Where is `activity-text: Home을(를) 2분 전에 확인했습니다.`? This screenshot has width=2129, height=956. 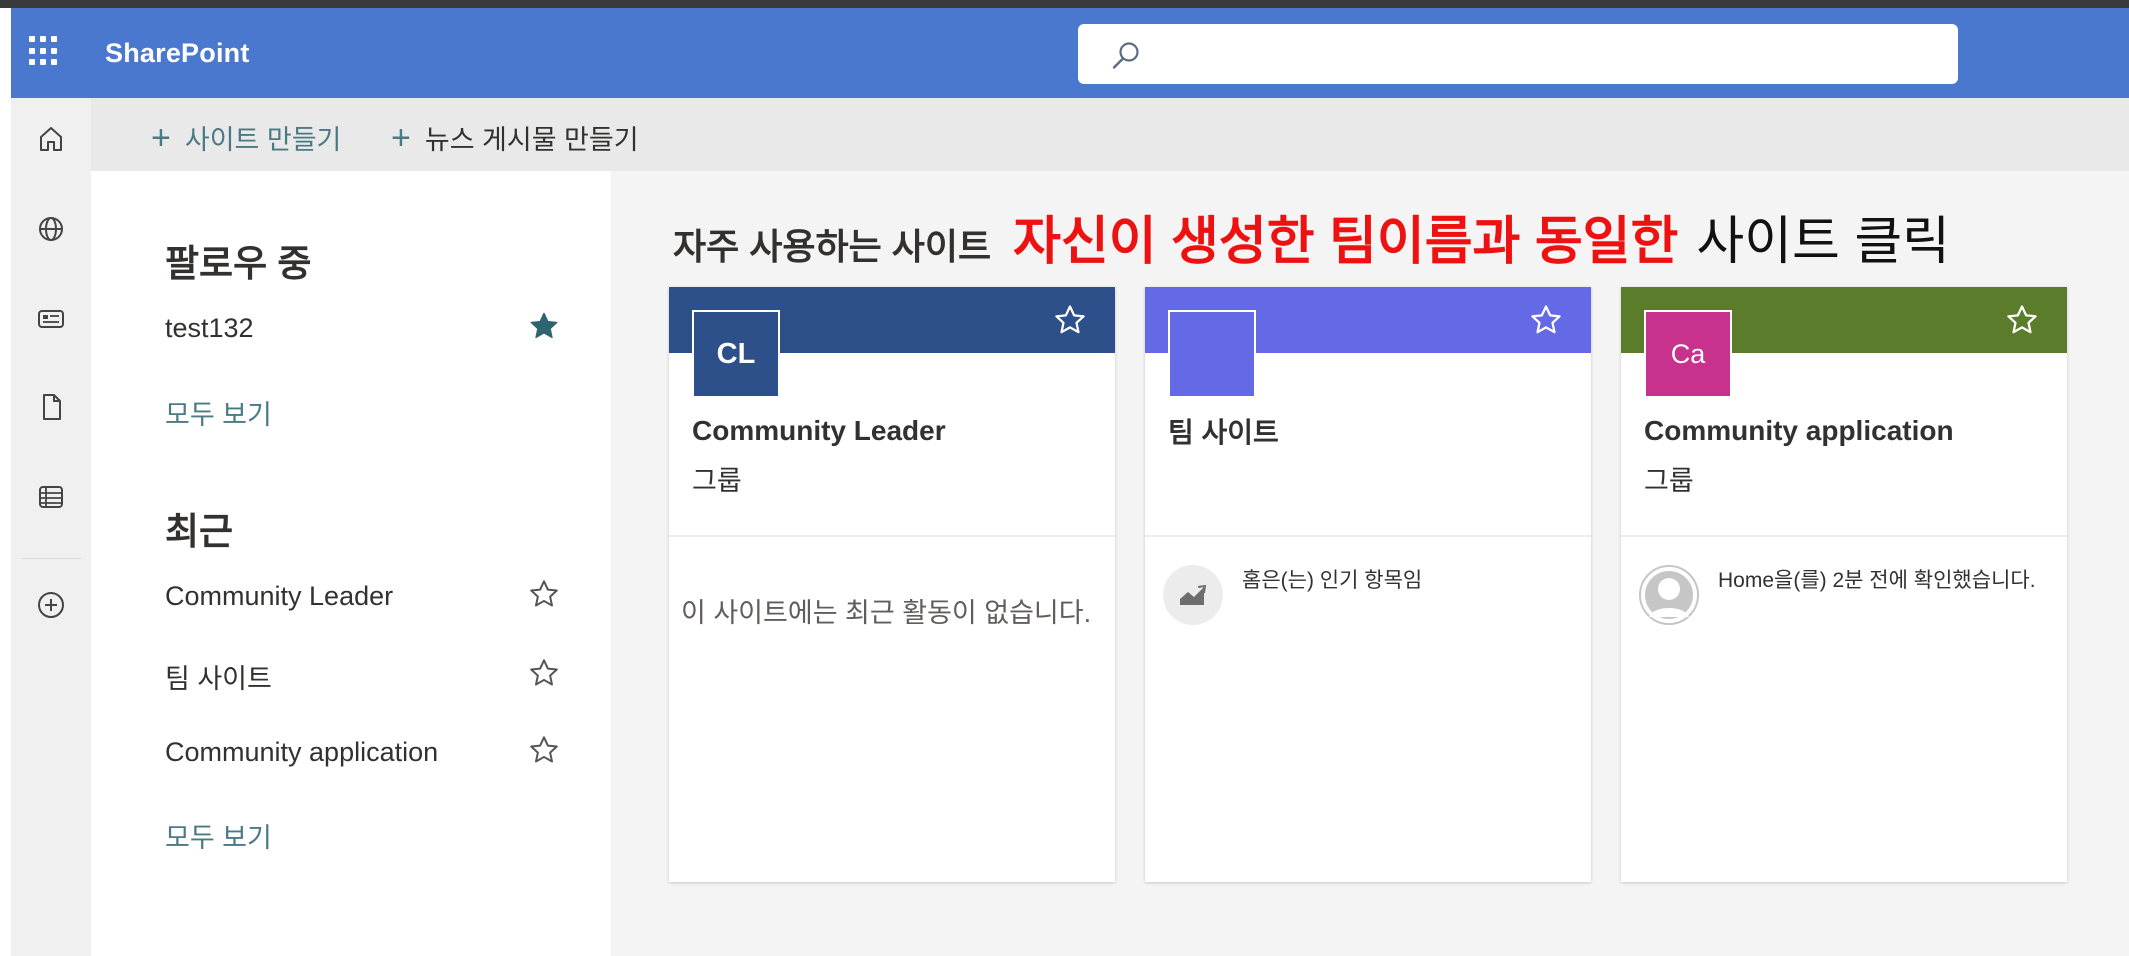 activity-text: Home을(를) 2분 전에 확인했습니다. is located at coordinates (1877, 580).